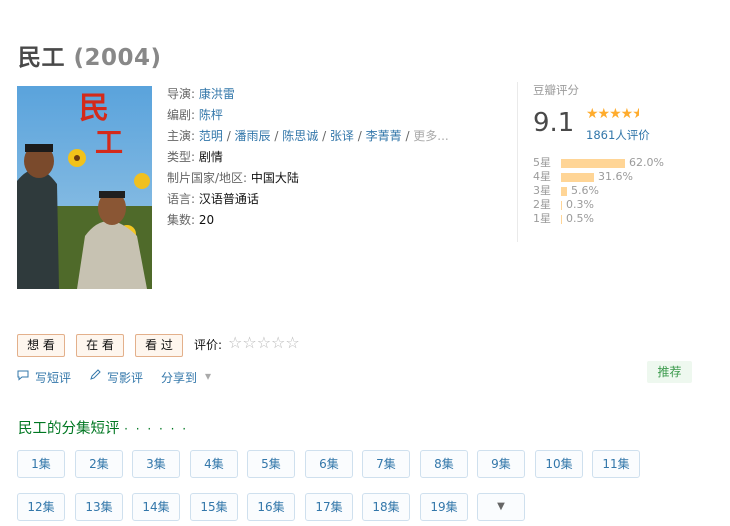  I want to click on info-writer: 编剧: 陈枰, so click(308, 115).